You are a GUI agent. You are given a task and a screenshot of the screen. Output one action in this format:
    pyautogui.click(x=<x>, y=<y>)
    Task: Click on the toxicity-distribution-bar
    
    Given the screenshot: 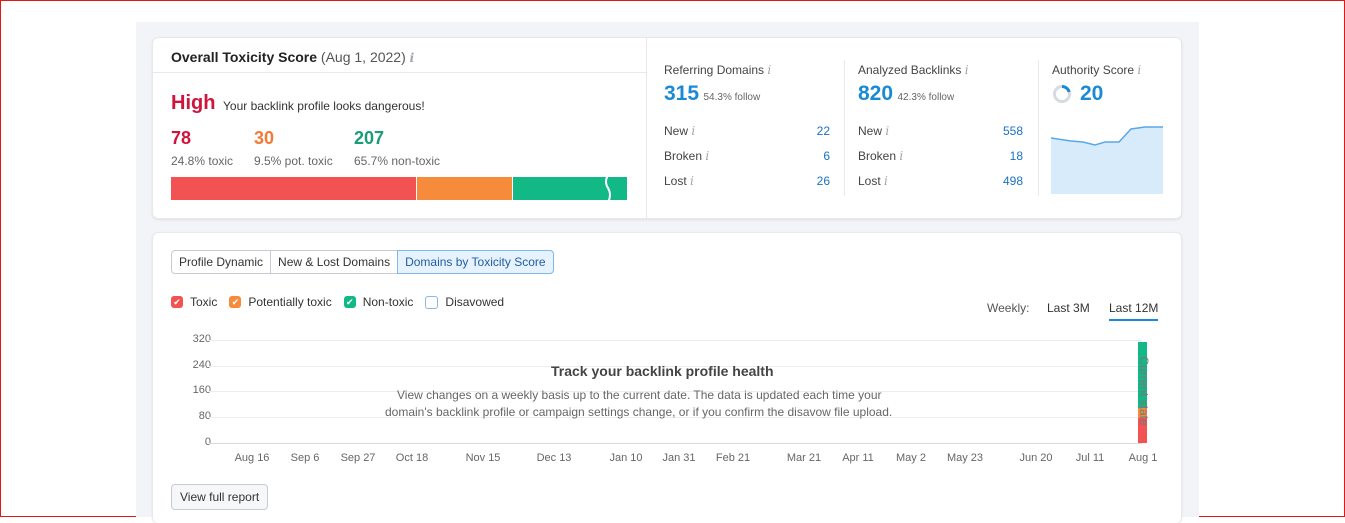 What is the action you would take?
    pyautogui.click(x=399, y=188)
    